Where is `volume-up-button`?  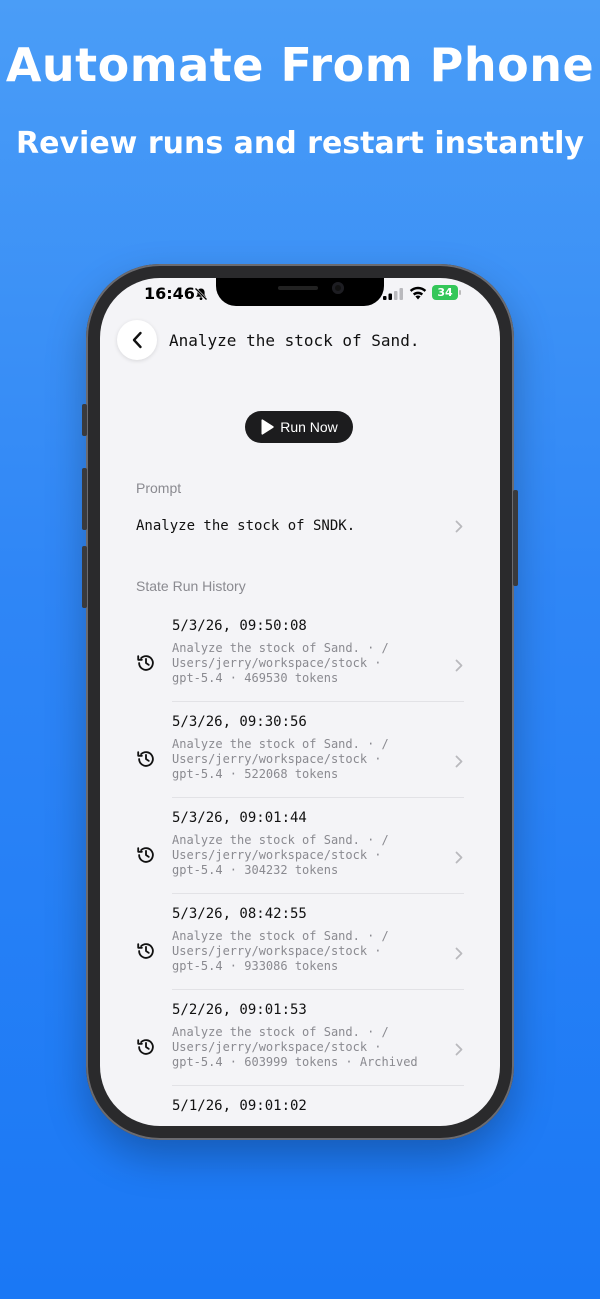
volume-up-button is located at coordinates (84, 499).